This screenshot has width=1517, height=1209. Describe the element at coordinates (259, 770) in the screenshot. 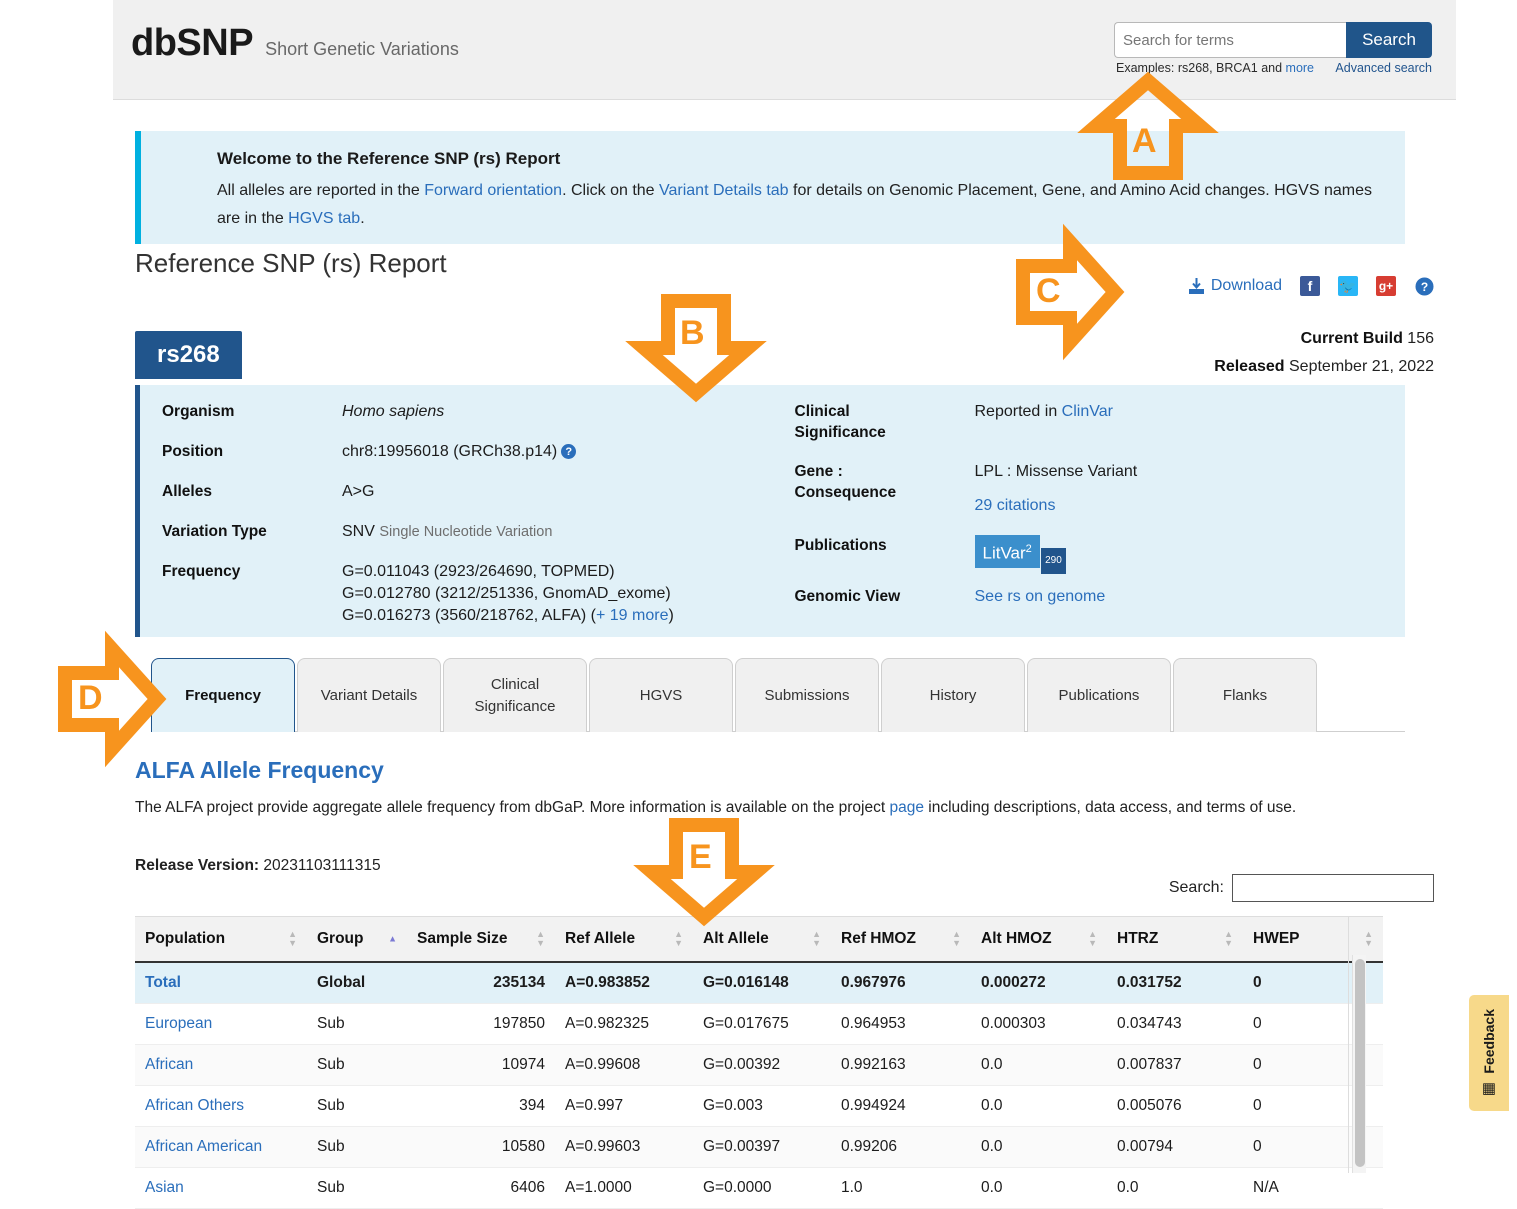

I see `alfa-section-title: ALFA Allele Frequency` at that location.